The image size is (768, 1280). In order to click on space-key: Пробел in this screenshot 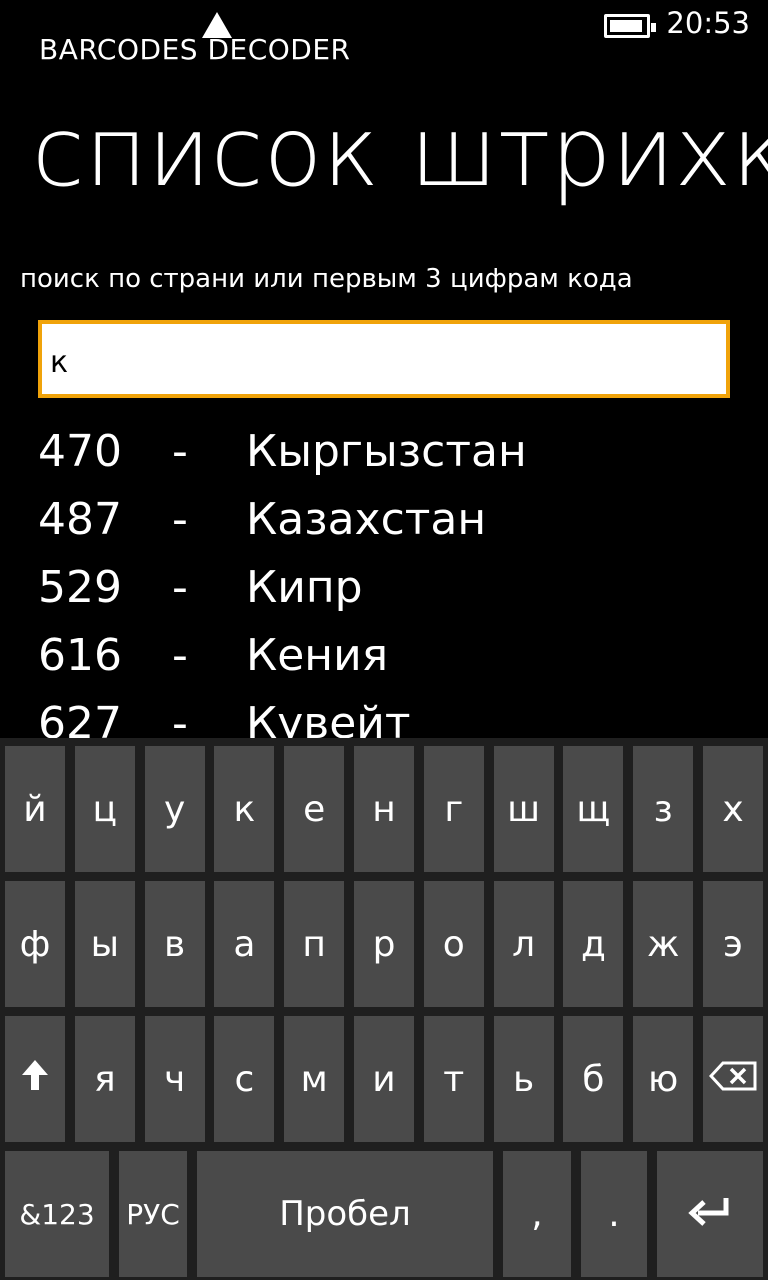, I will do `click(345, 1214)`.